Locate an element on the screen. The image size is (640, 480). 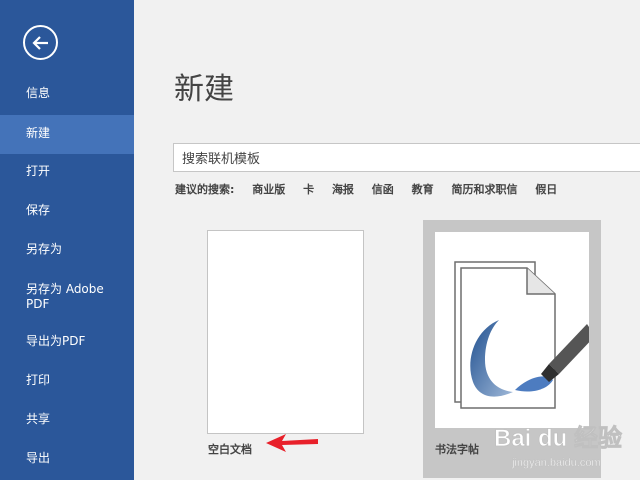
suggested-searches: 建议的搜索: 商业版 卡 海报 信函 教育 简历和求职信 假日 is located at coordinates (373, 189).